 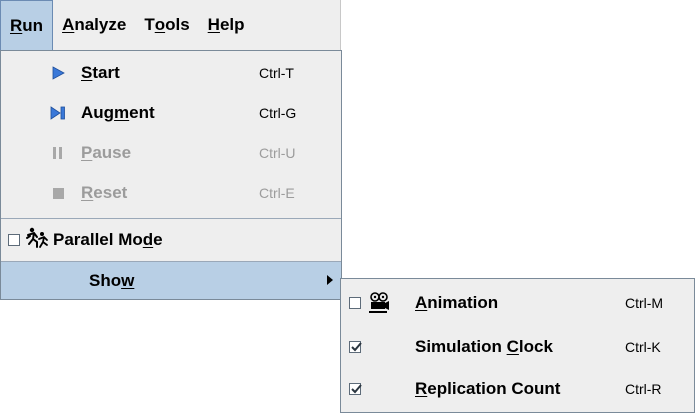 I want to click on replication-count-checkbox, so click(x=355, y=389).